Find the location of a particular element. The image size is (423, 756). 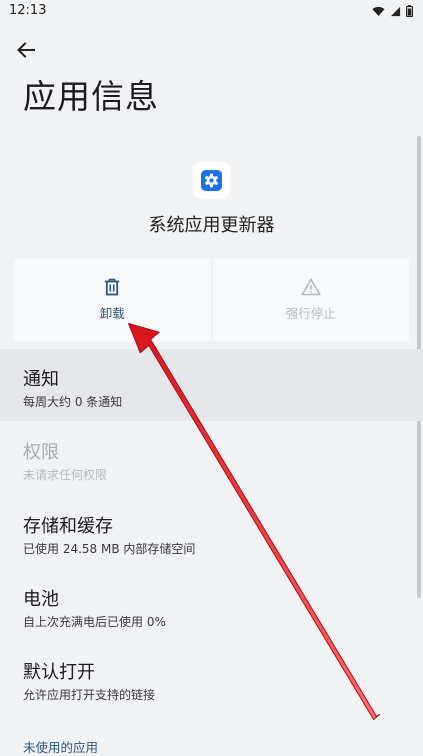

signal-icon is located at coordinates (395, 11).